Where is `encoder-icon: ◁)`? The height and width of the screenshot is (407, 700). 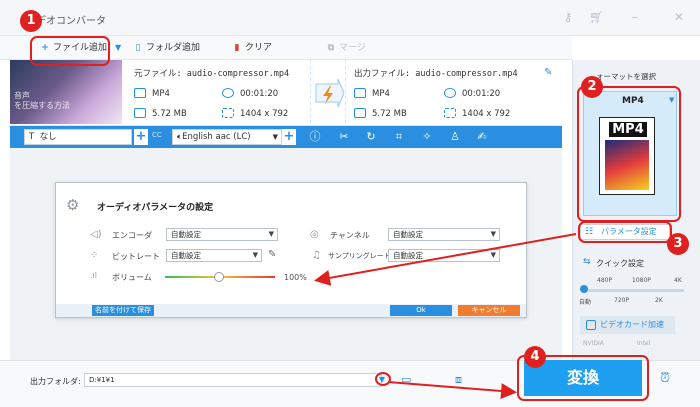 encoder-icon: ◁) is located at coordinates (96, 234).